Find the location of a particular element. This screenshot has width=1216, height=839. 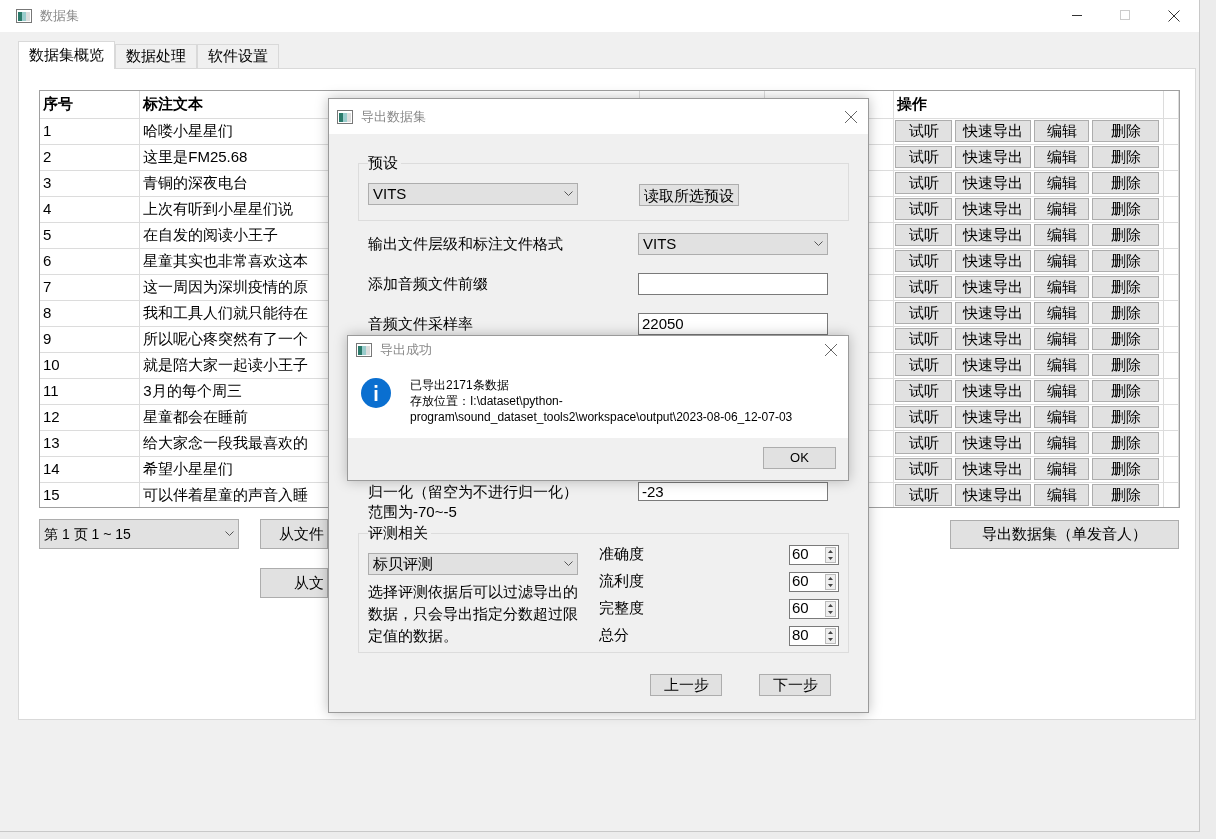

number-spinbox: 80 is located at coordinates (814, 635).